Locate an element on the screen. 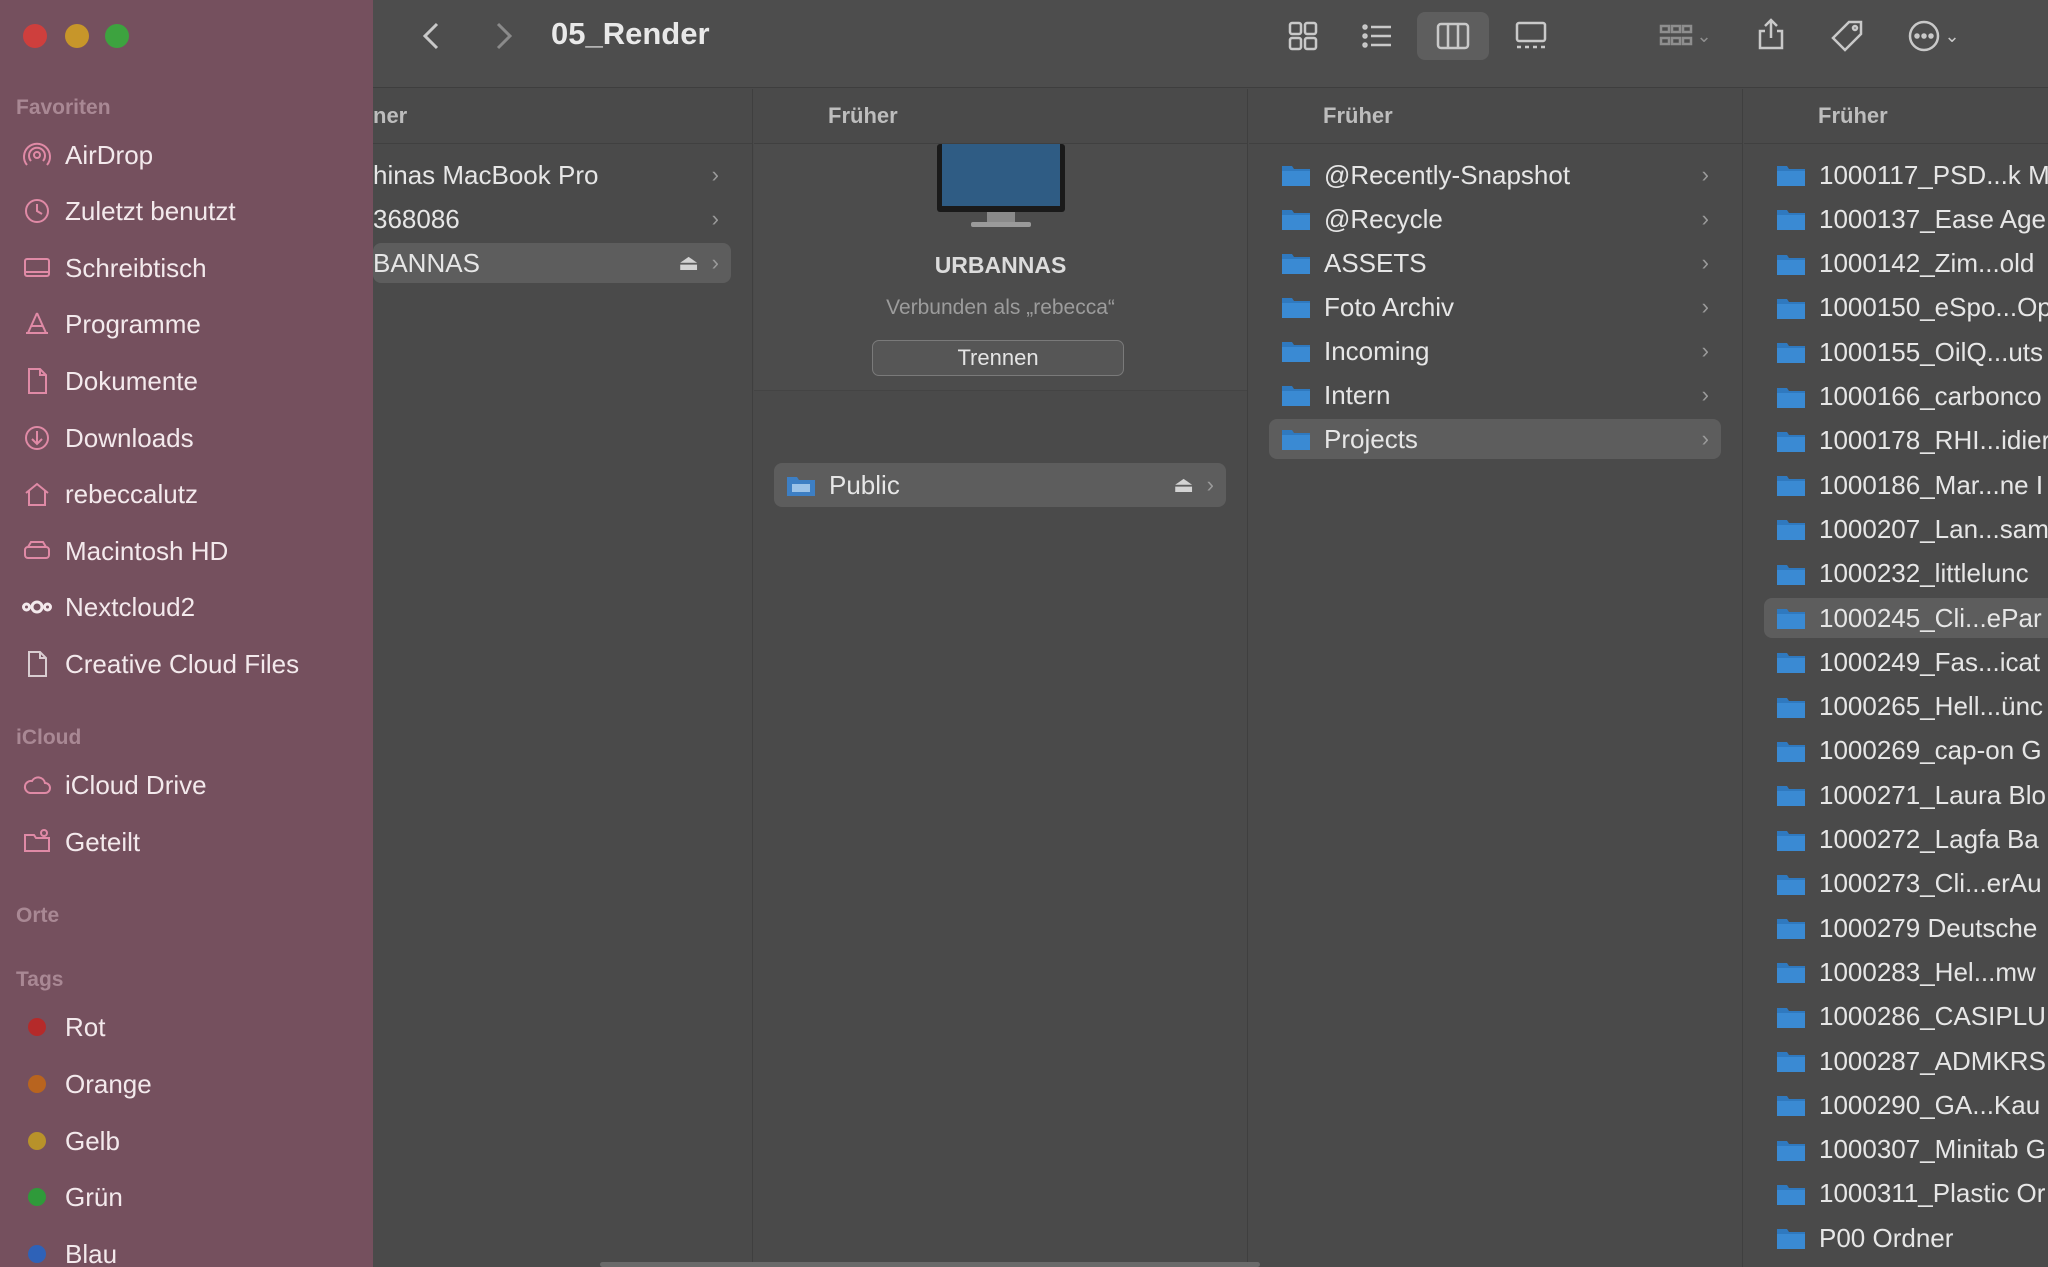 This screenshot has height=1267, width=2048. airdrop-icon is located at coordinates (37, 155).